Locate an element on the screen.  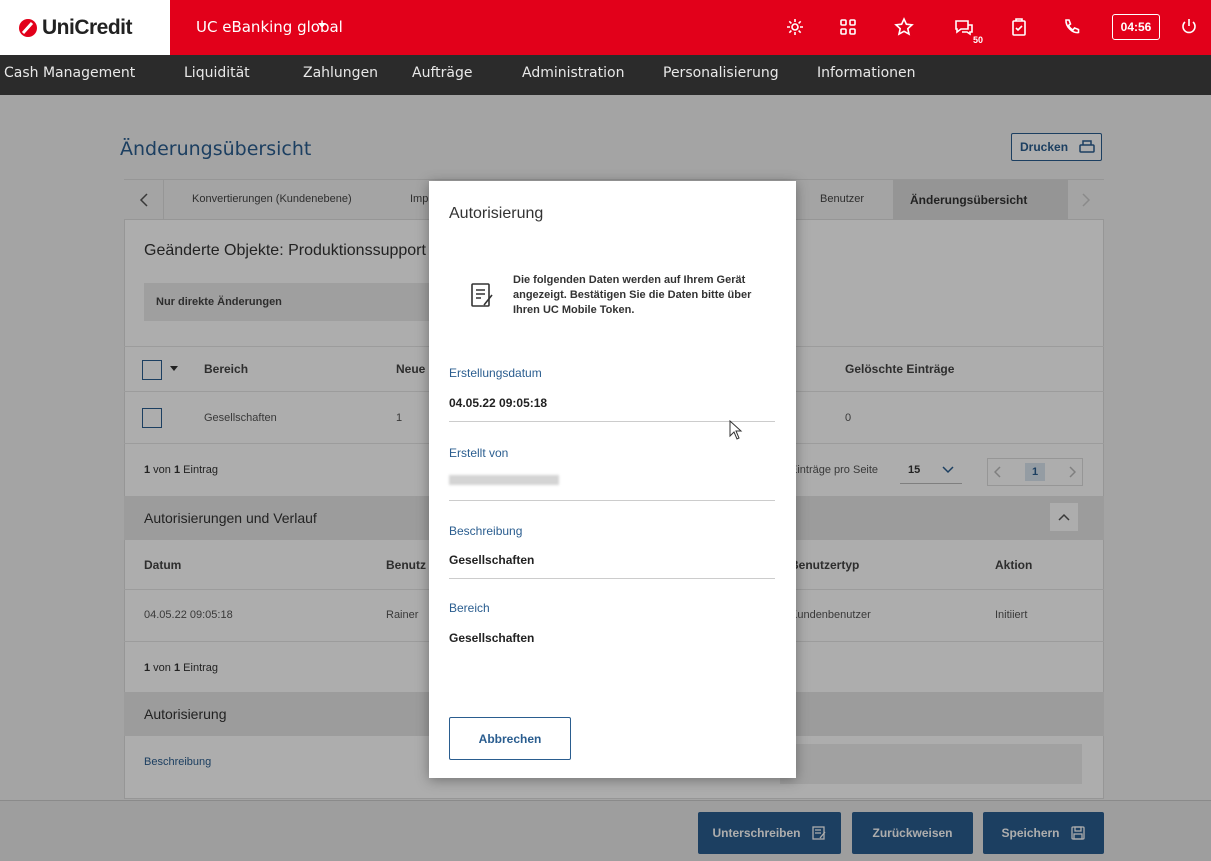
nav-administration: Administration is located at coordinates (573, 73).